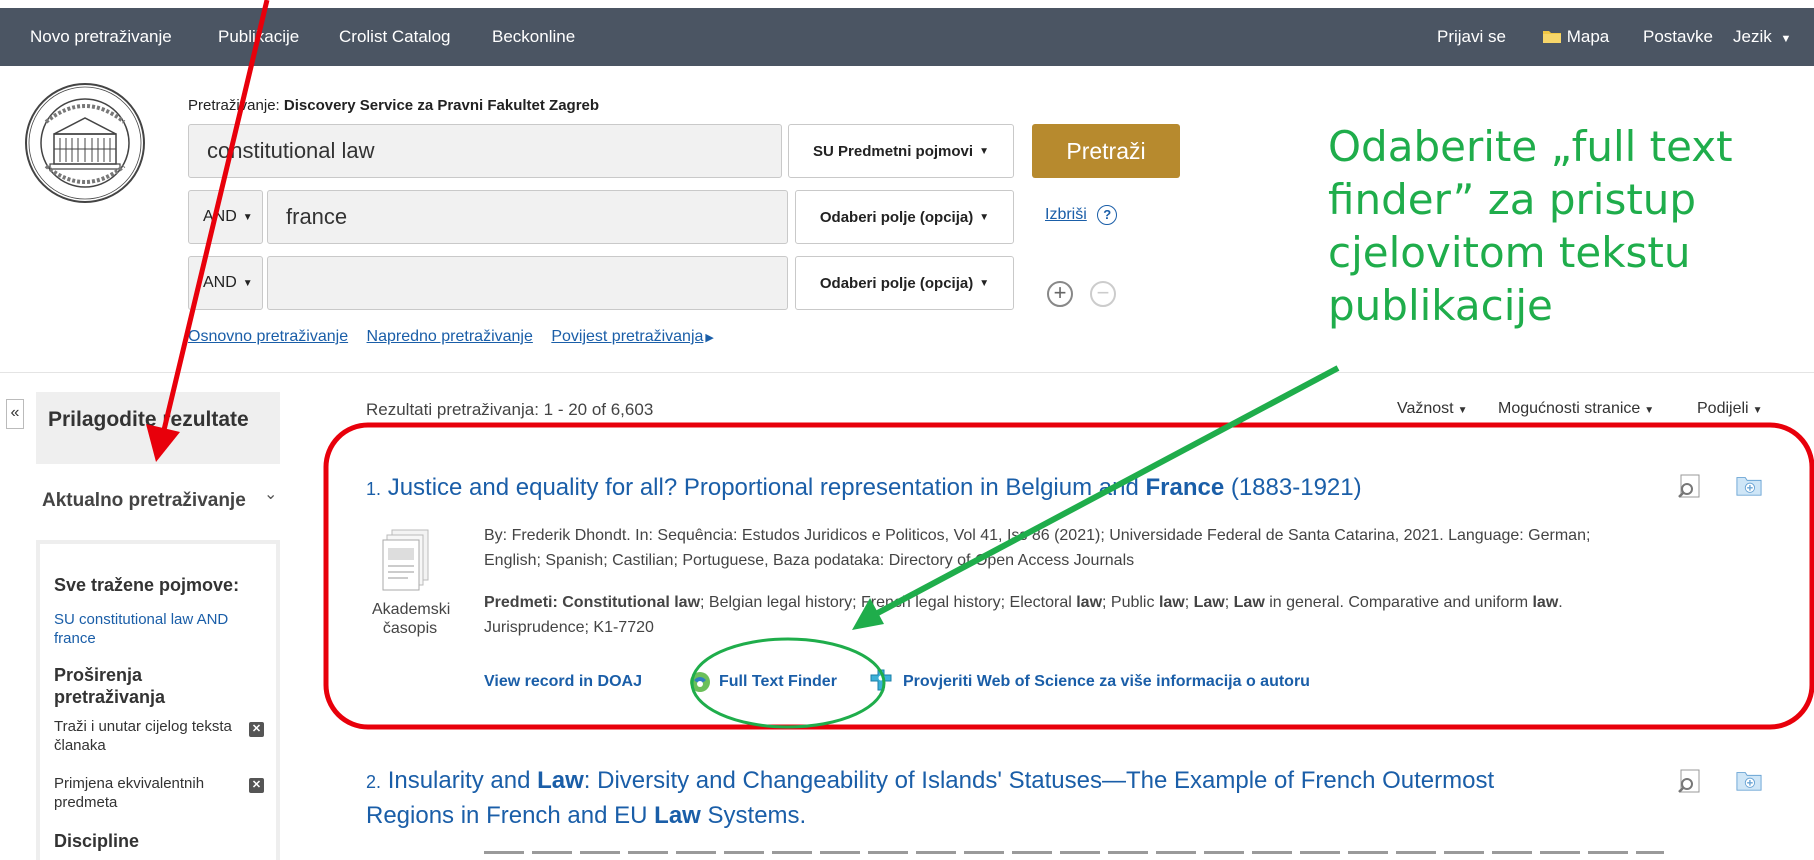  I want to click on field-select-2: Odaberi polje (opcija) ▼, so click(904, 217).